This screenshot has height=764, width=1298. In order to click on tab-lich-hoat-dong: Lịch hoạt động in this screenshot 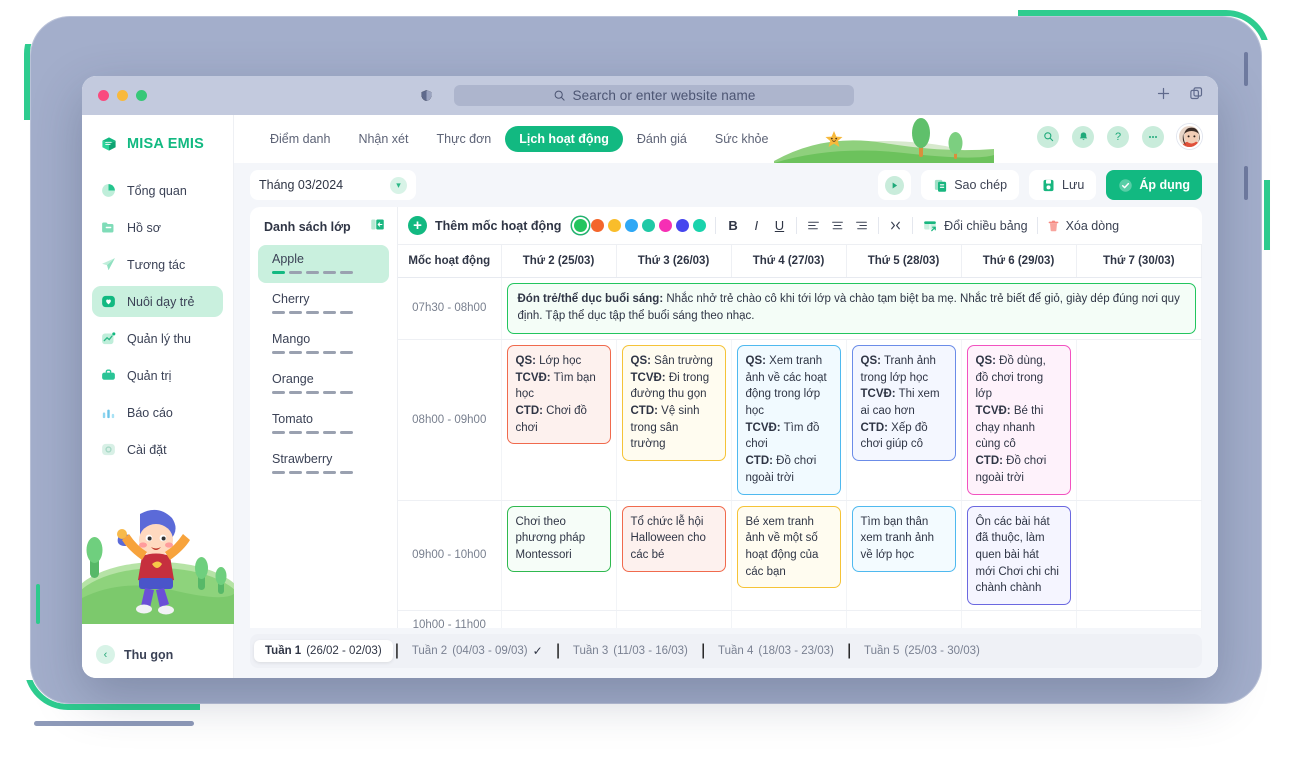, I will do `click(564, 139)`.